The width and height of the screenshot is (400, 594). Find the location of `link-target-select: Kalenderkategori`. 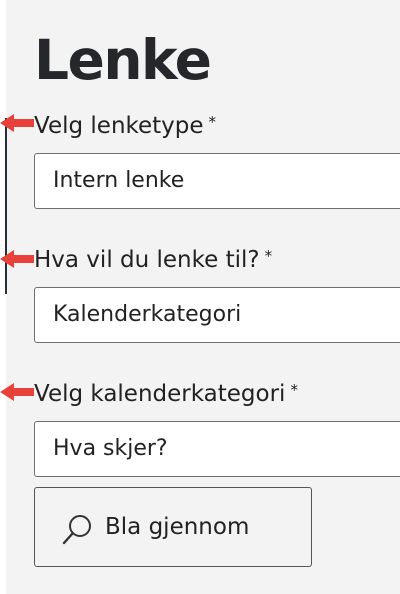

link-target-select: Kalenderkategori is located at coordinates (217, 315).